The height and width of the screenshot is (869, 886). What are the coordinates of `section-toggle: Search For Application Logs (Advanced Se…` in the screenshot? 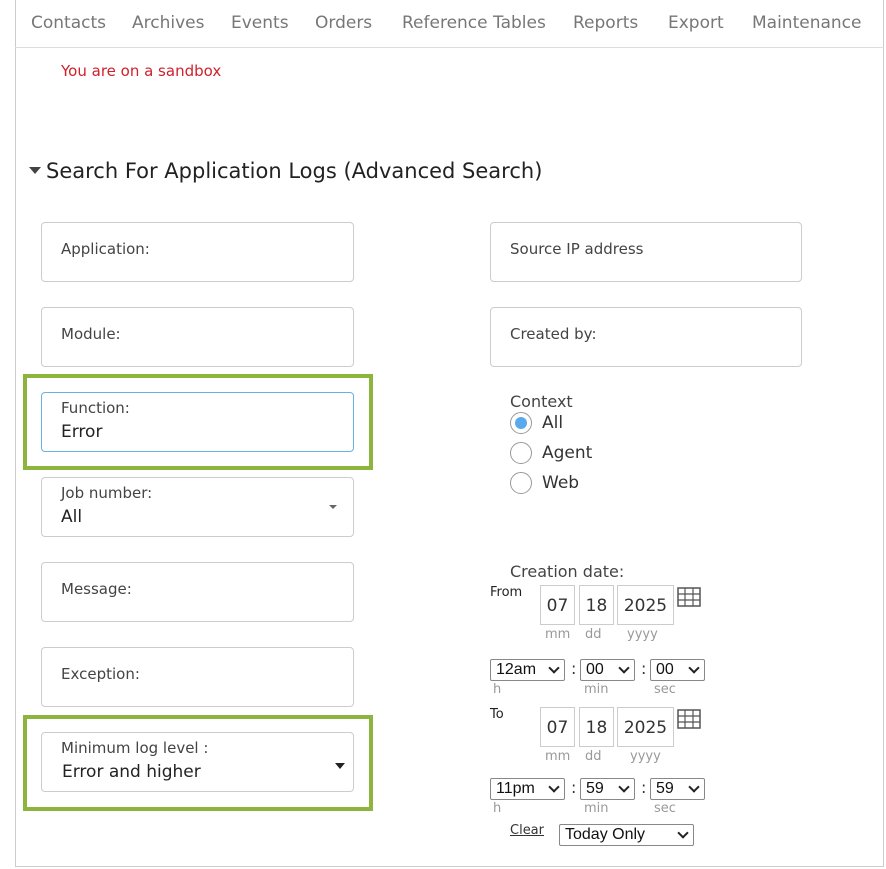 It's located at (285, 171).